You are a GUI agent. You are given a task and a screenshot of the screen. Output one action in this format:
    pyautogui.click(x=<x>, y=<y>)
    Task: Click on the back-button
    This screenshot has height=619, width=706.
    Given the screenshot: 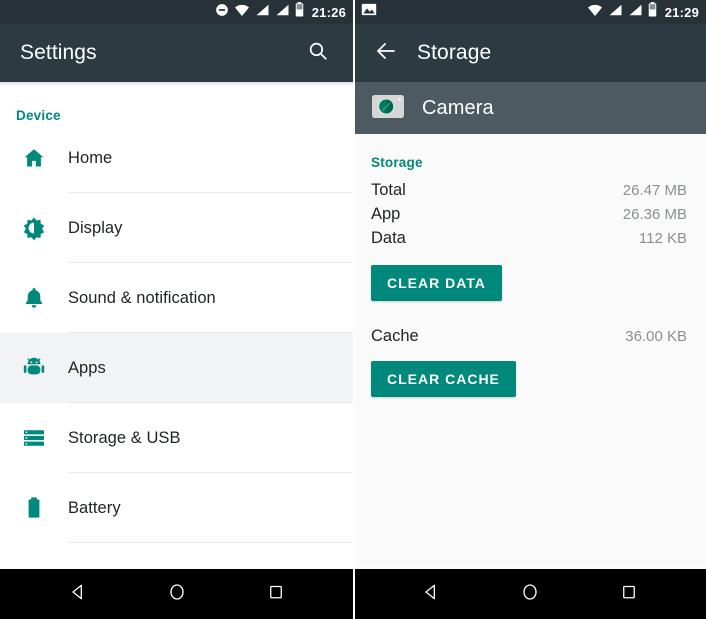 What is the action you would take?
    pyautogui.click(x=386, y=53)
    